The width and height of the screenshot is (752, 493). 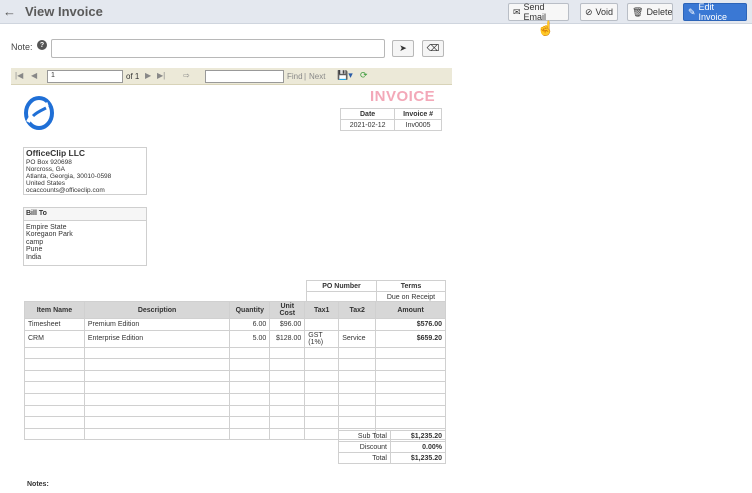 I want to click on send-note-button: ➤, so click(x=403, y=48).